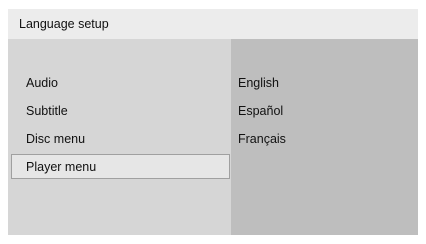 The height and width of the screenshot is (244, 426). What do you see at coordinates (64, 24) in the screenshot?
I see `page-title: Language setup` at bounding box center [64, 24].